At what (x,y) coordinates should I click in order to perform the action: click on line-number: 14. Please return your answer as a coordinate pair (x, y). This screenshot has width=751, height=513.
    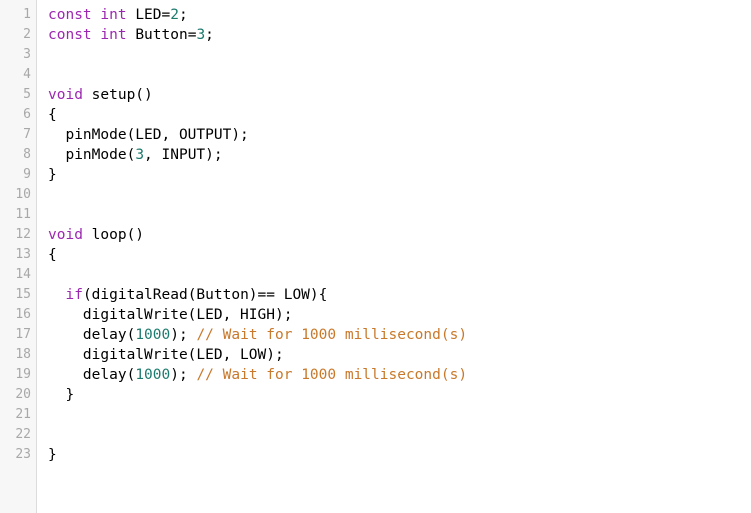
    Looking at the image, I should click on (23, 274).